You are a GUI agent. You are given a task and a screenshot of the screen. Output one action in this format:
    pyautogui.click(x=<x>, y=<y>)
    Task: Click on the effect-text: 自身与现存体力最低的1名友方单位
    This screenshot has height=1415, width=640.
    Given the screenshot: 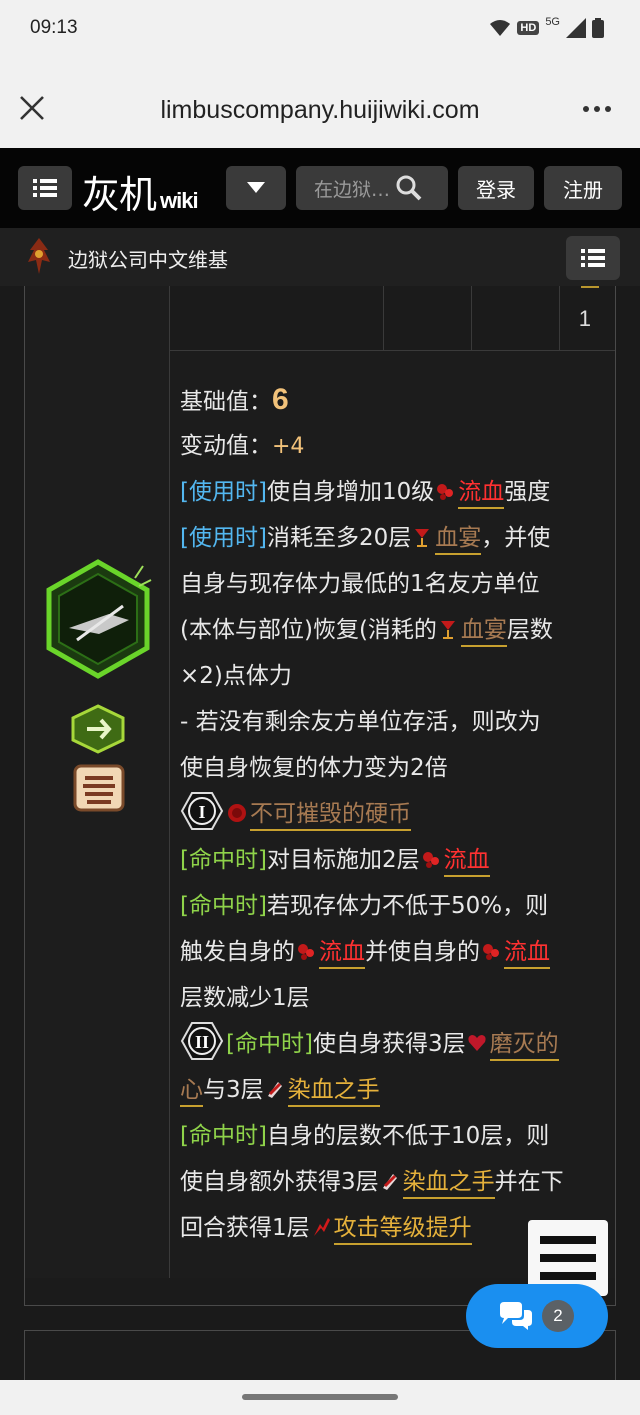 What is the action you would take?
    pyautogui.click(x=360, y=584)
    